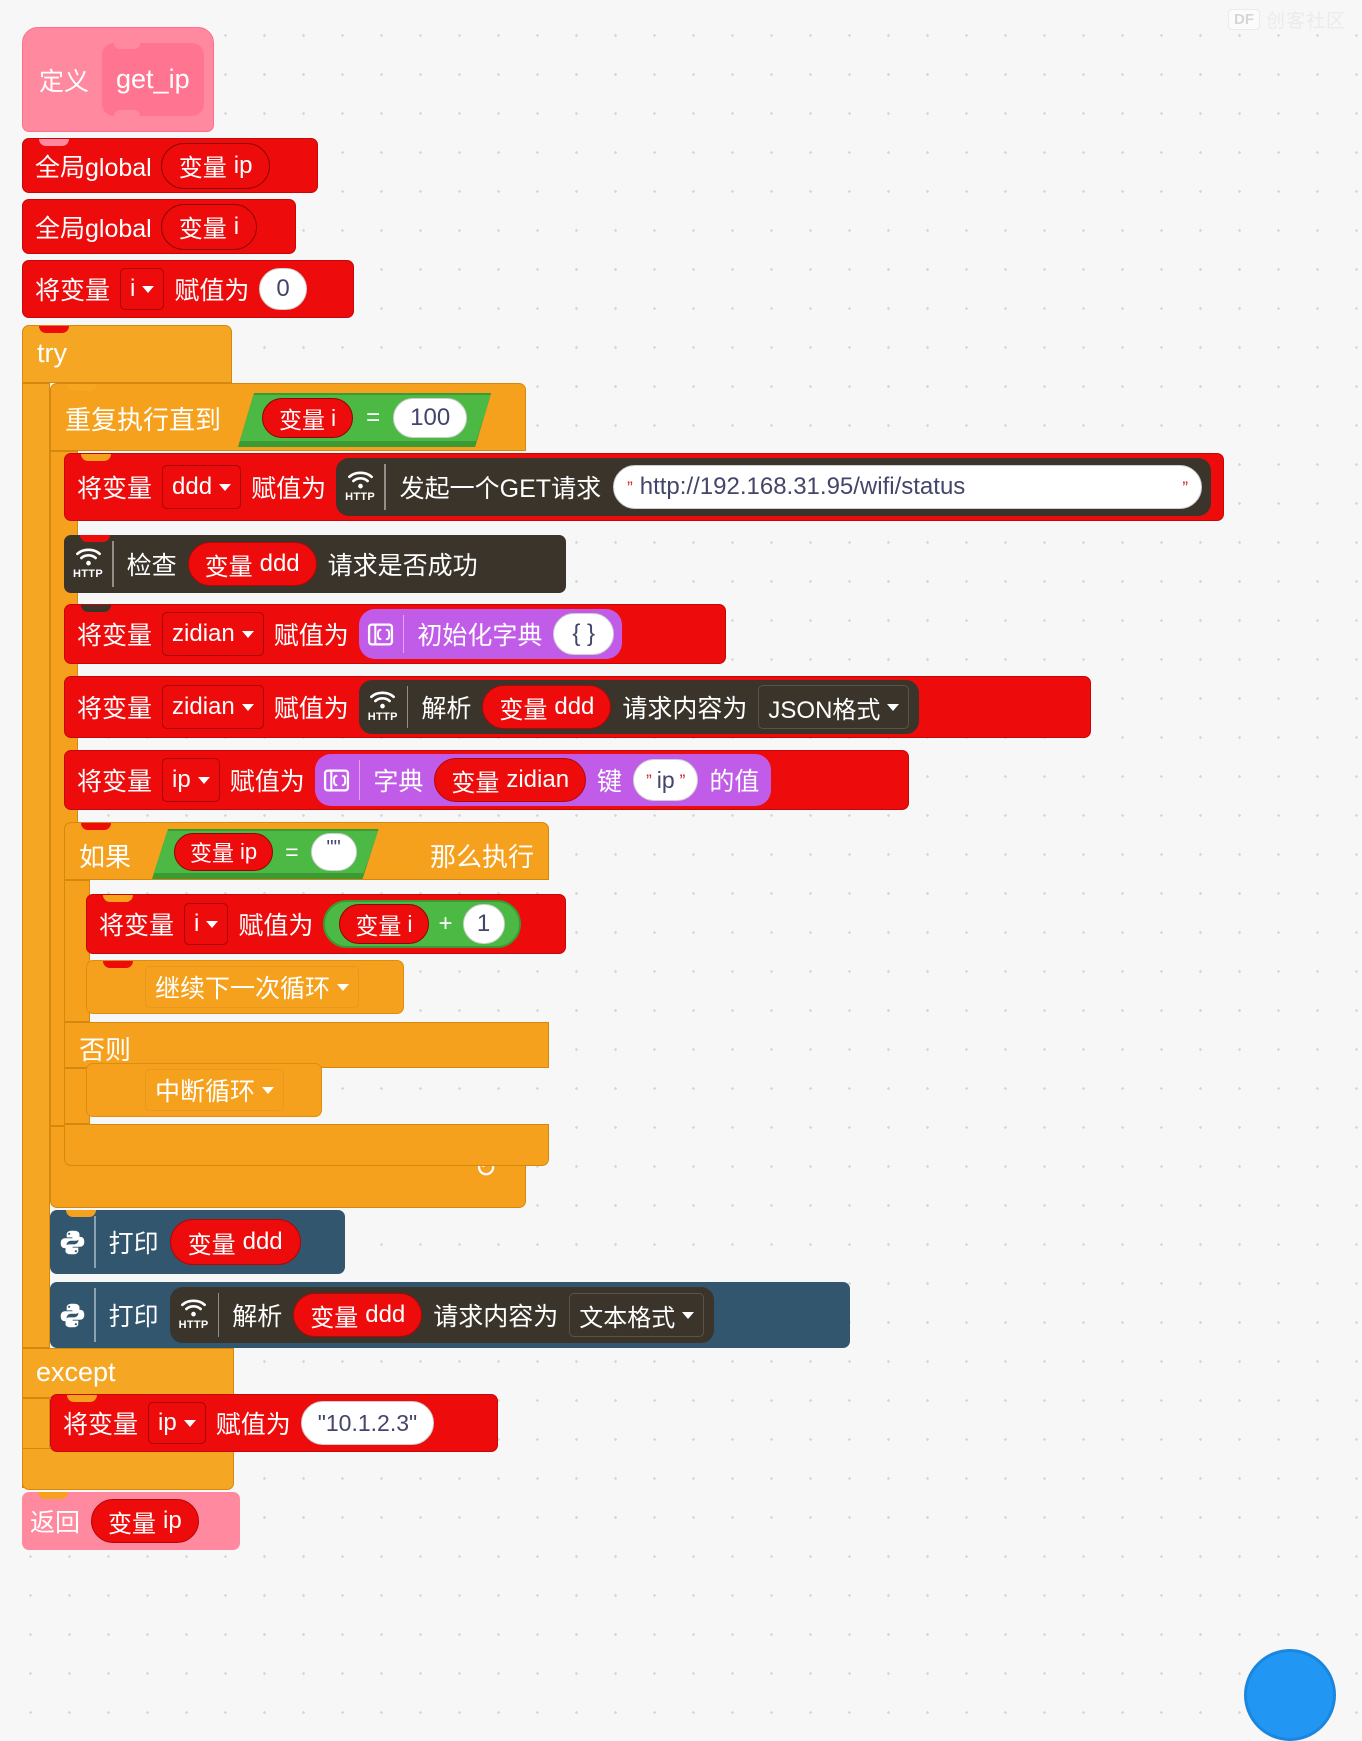 This screenshot has width=1362, height=1741. I want to click on variable-dropdown-value: zidian, so click(203, 633).